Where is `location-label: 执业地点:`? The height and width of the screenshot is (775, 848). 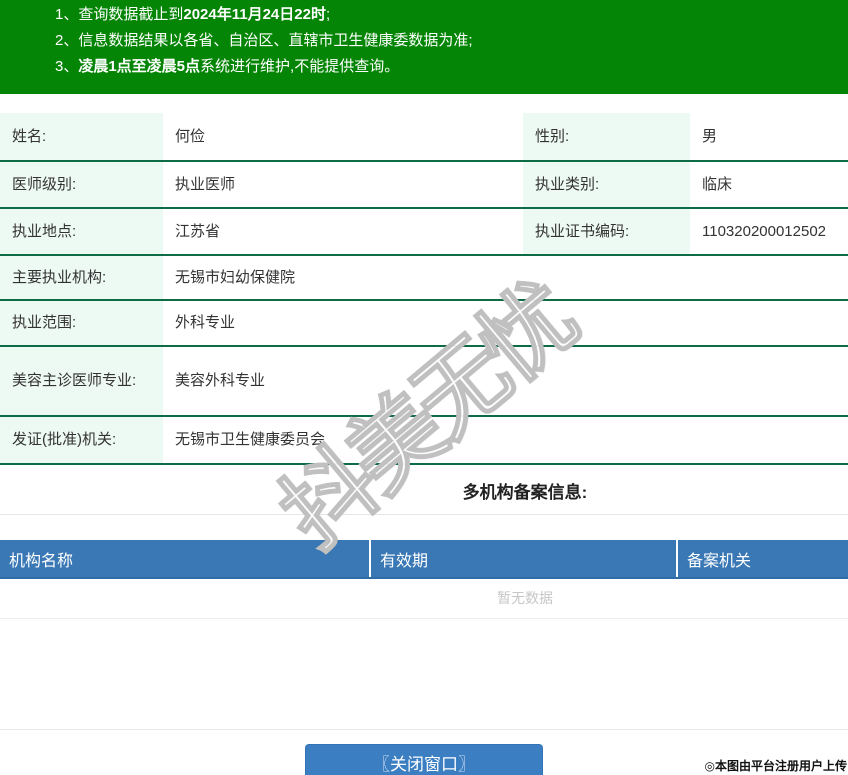
location-label: 执业地点: is located at coordinates (81, 232).